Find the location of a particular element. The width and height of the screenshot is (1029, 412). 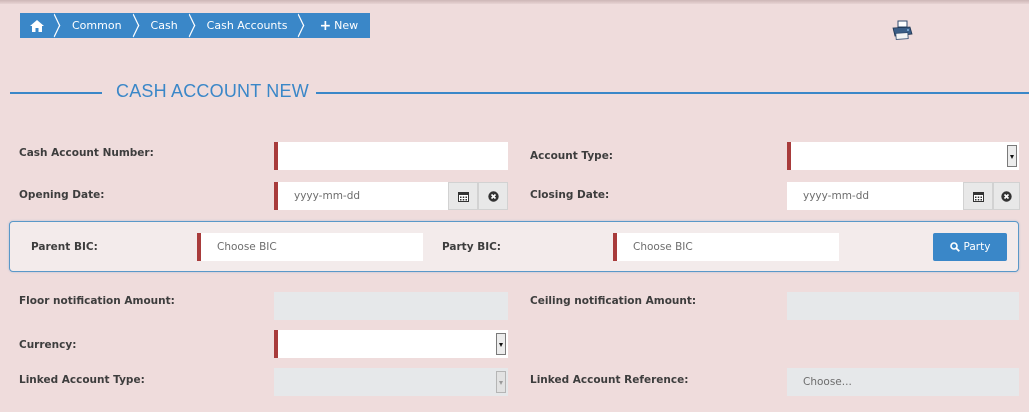

party-bic-placeholder: Choose BIC is located at coordinates (663, 247).